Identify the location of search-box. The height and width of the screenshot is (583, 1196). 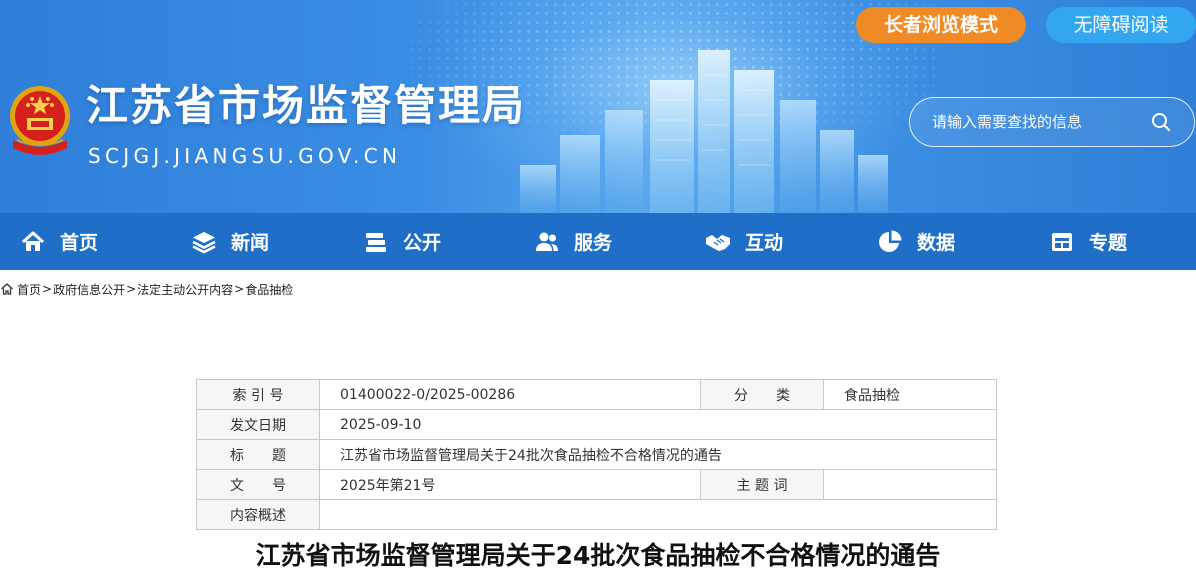
(1052, 122).